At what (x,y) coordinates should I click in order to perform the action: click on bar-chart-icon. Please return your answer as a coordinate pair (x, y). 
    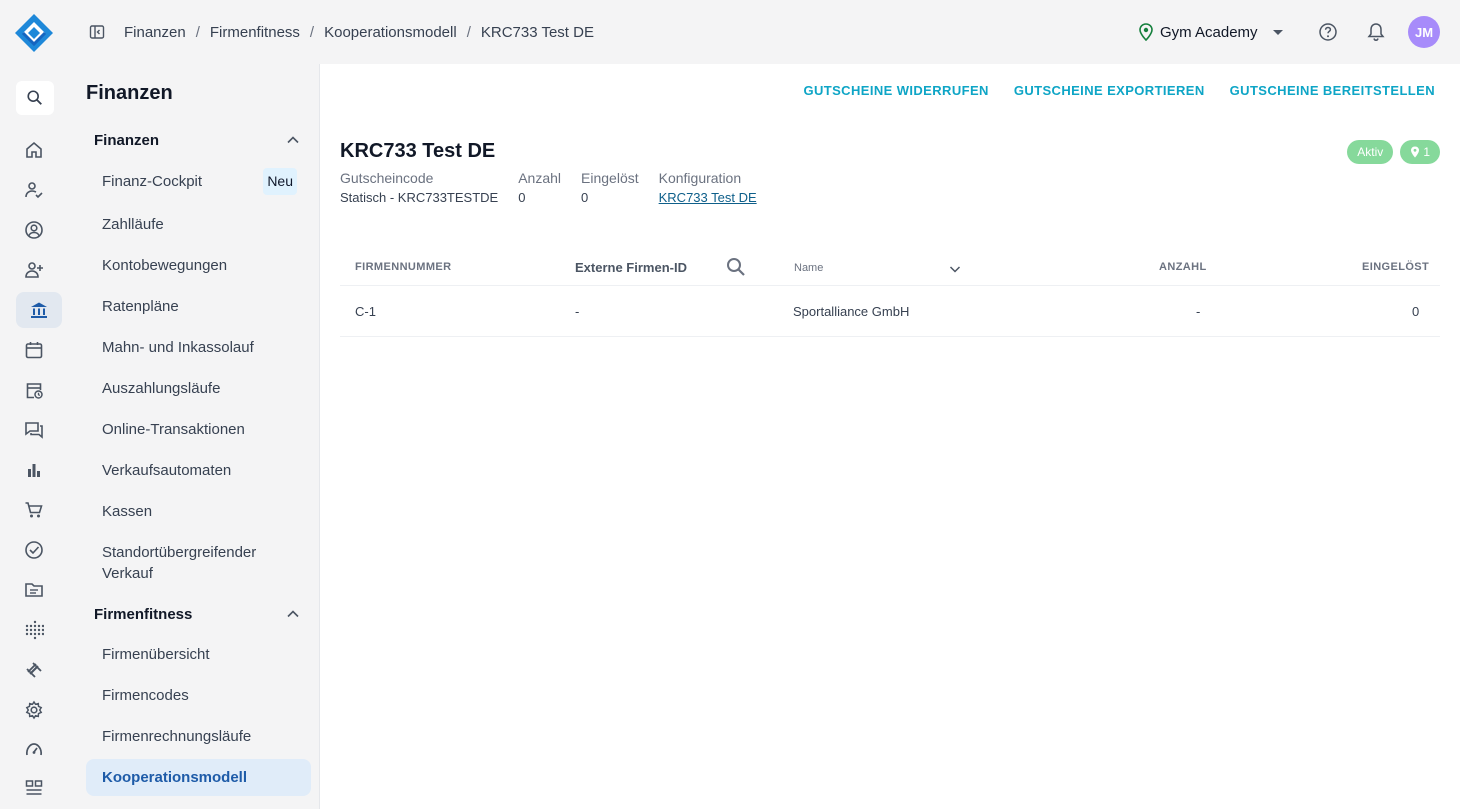
    Looking at the image, I should click on (34, 470).